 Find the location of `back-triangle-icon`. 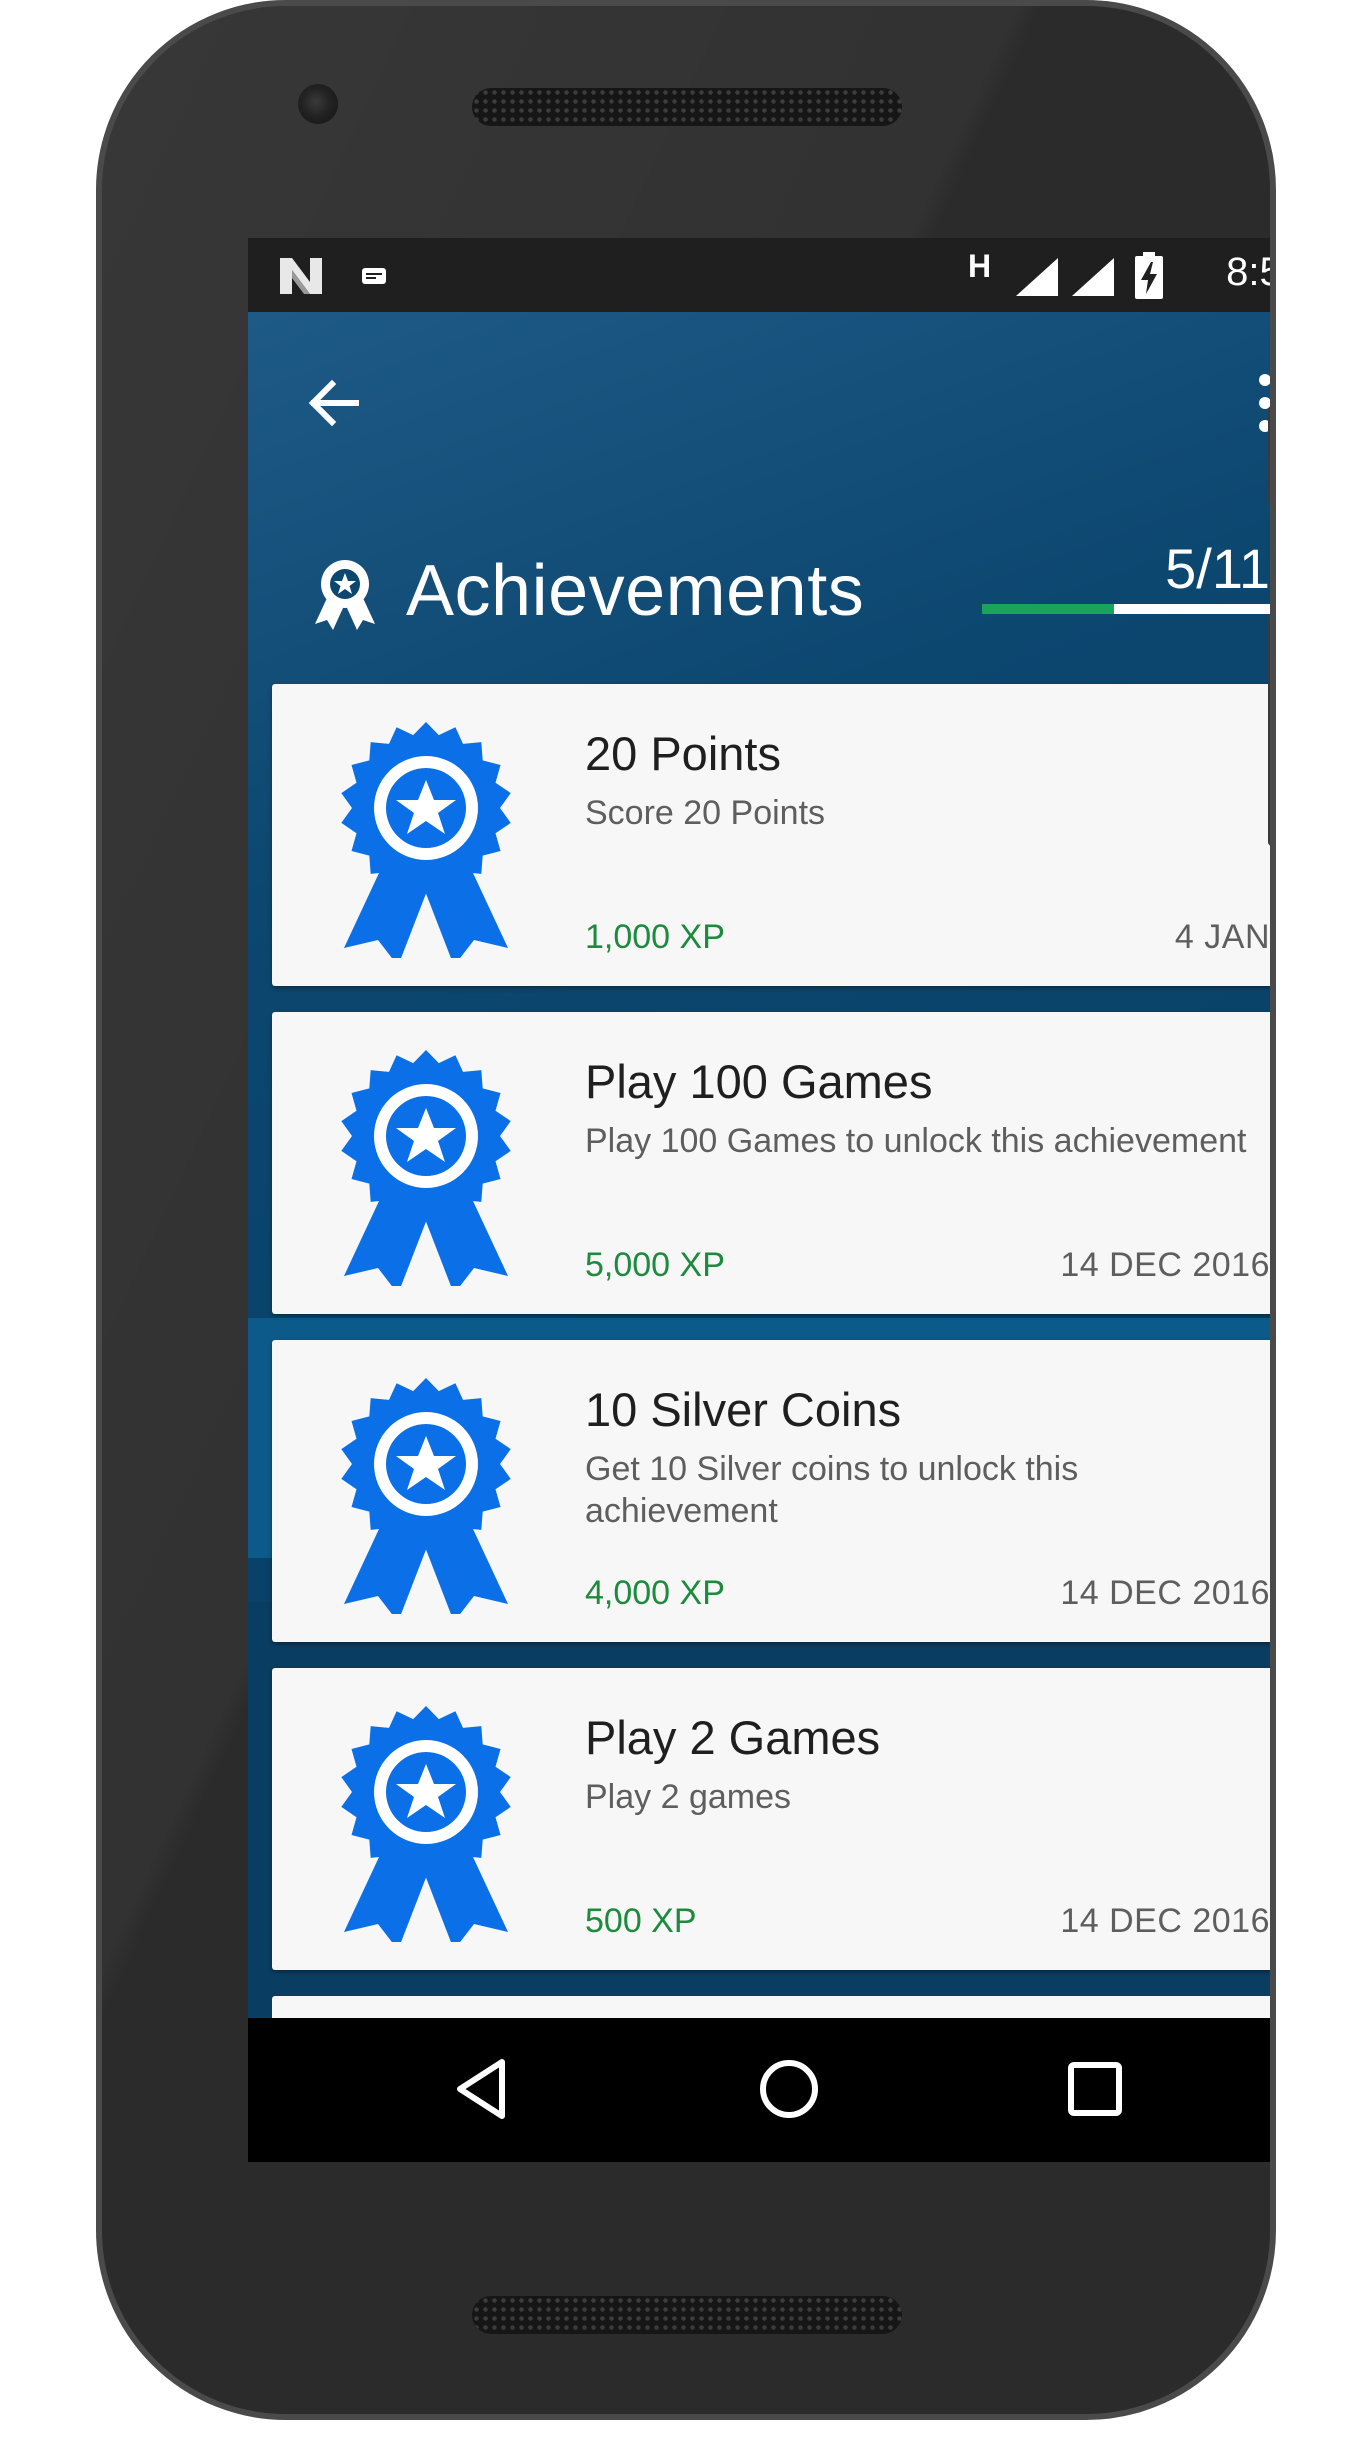

back-triangle-icon is located at coordinates (483, 2089).